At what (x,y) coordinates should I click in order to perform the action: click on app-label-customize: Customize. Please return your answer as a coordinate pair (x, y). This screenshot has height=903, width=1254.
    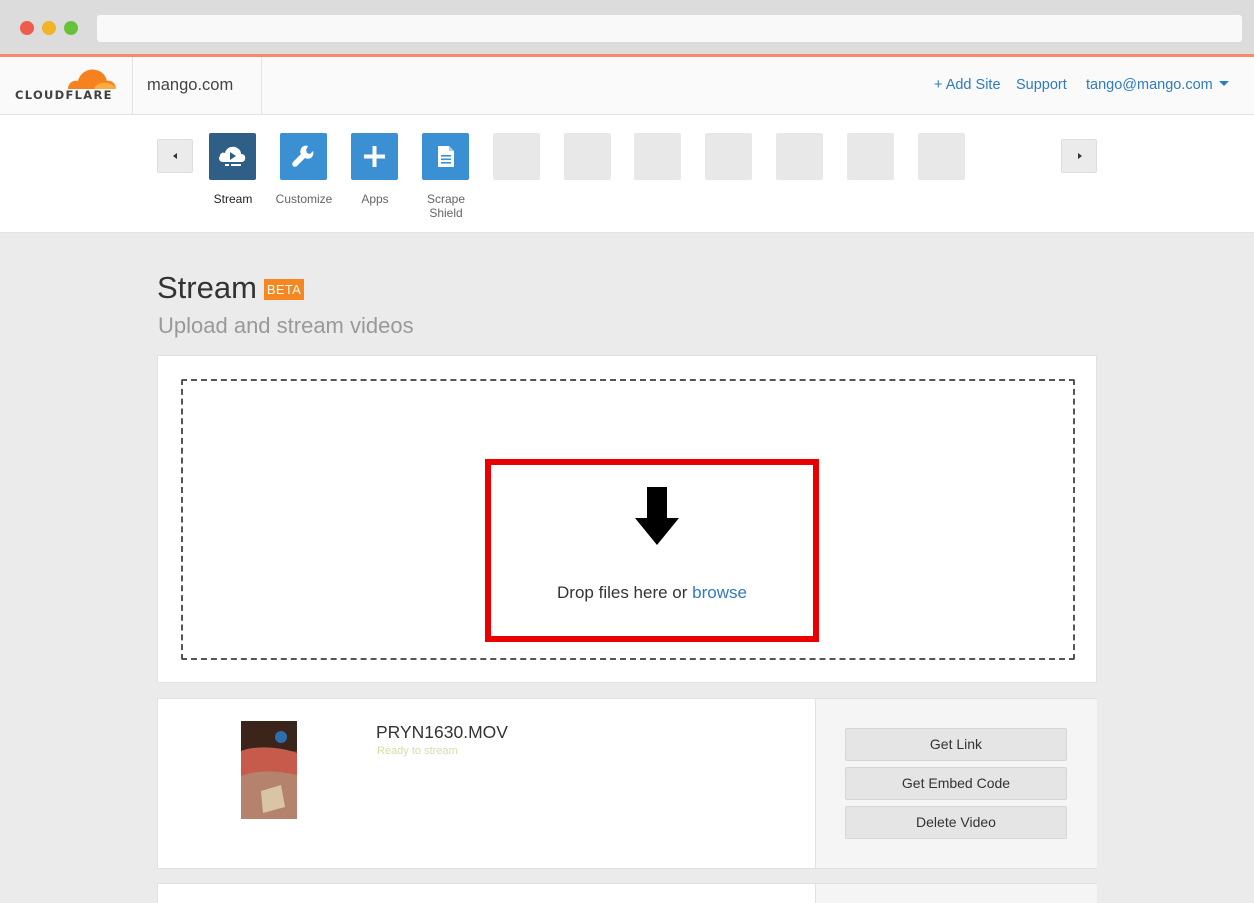
    Looking at the image, I should click on (304, 199).